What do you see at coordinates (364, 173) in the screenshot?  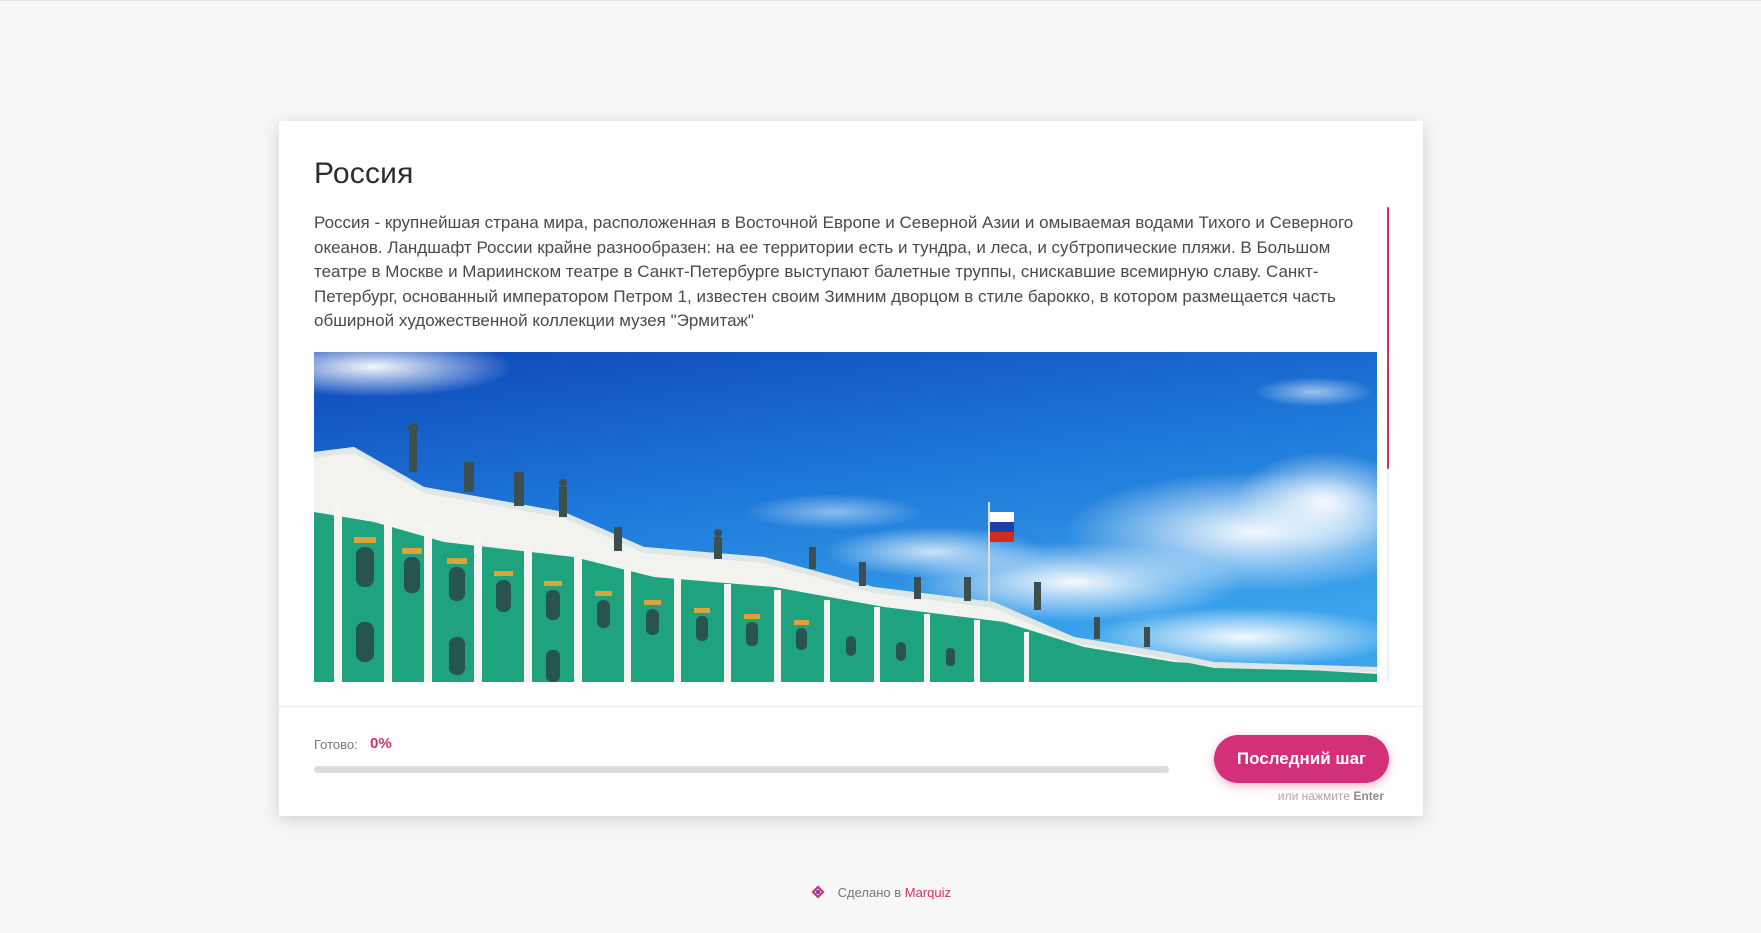 I see `page-title: Россия` at bounding box center [364, 173].